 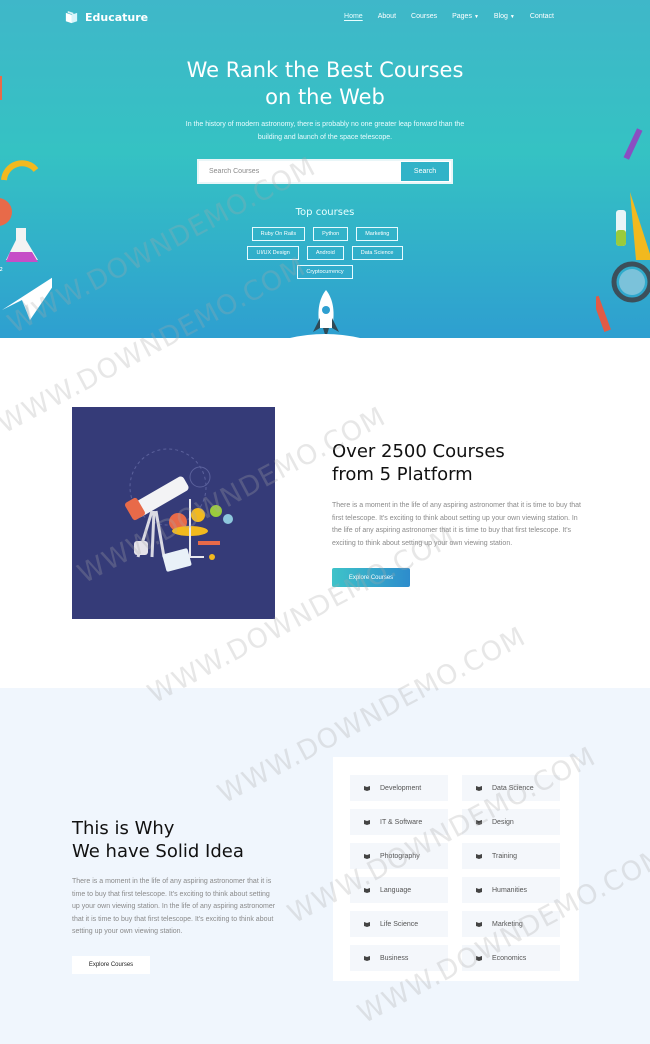 I want to click on science-decoration-right, so click(x=623, y=230).